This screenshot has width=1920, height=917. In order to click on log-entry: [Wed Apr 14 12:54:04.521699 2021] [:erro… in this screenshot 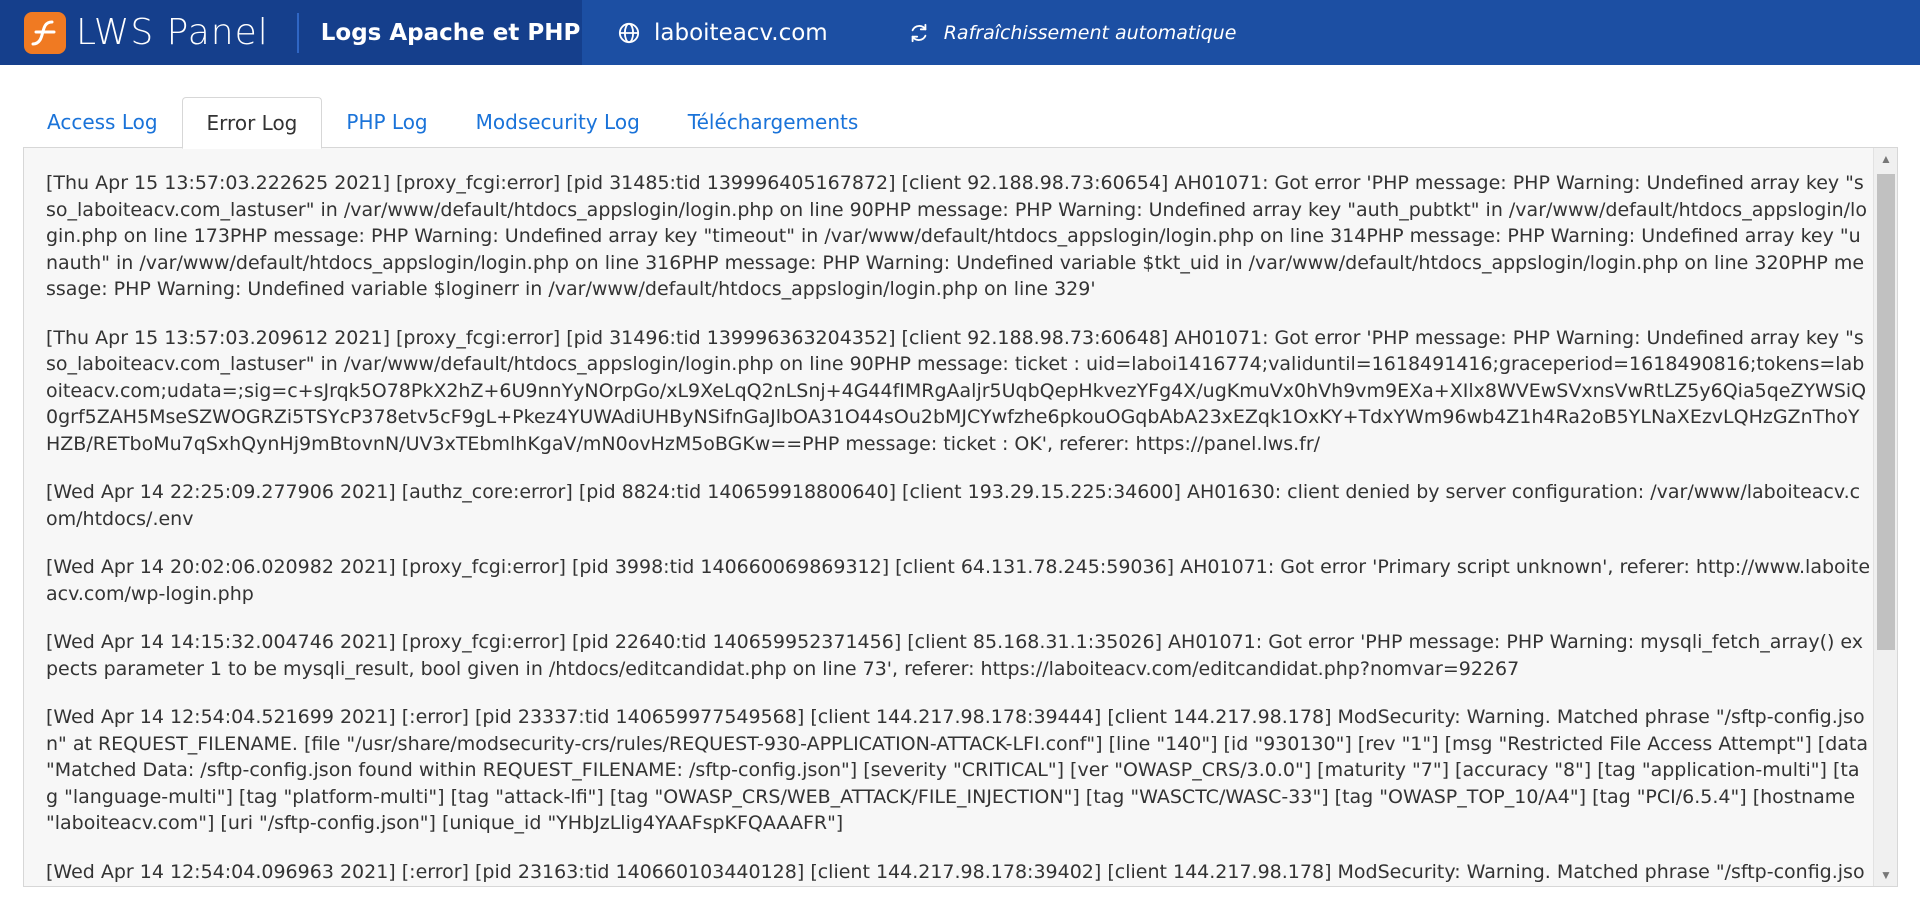, I will do `click(957, 770)`.